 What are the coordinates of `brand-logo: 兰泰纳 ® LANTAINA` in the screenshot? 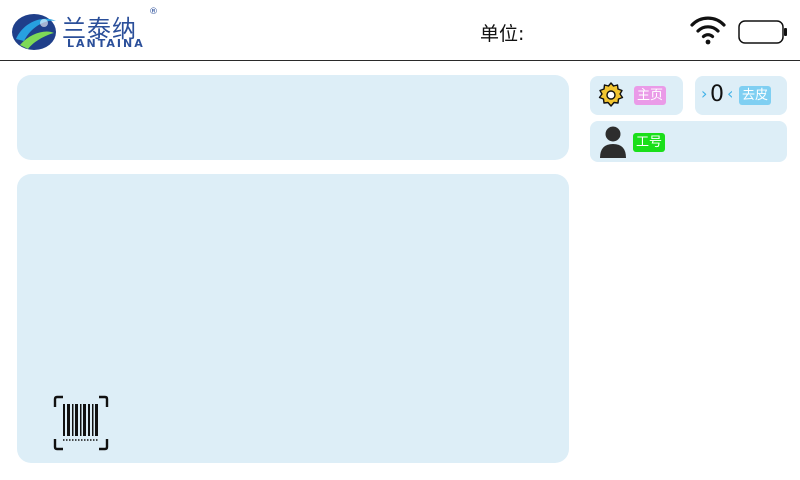 It's located at (90, 30).